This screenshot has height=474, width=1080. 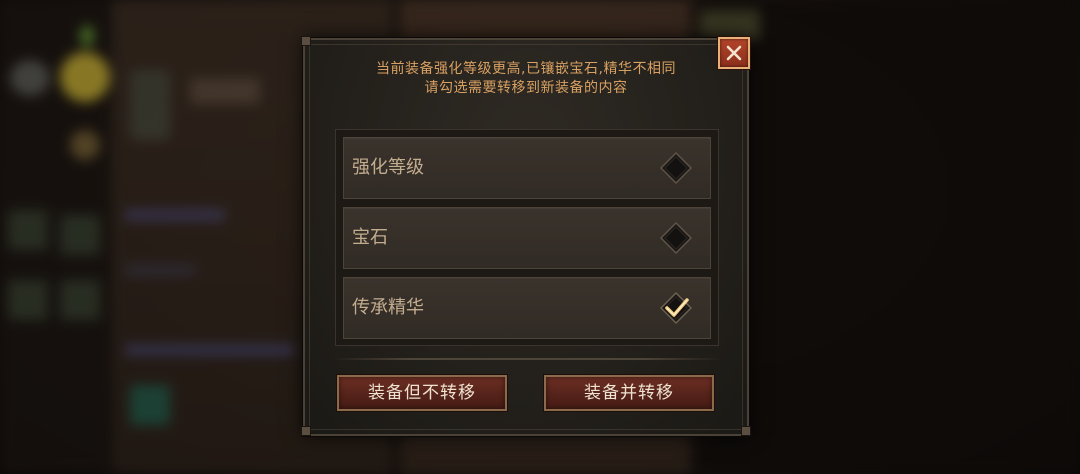 I want to click on option-row-gem: 宝石, so click(x=527, y=238).